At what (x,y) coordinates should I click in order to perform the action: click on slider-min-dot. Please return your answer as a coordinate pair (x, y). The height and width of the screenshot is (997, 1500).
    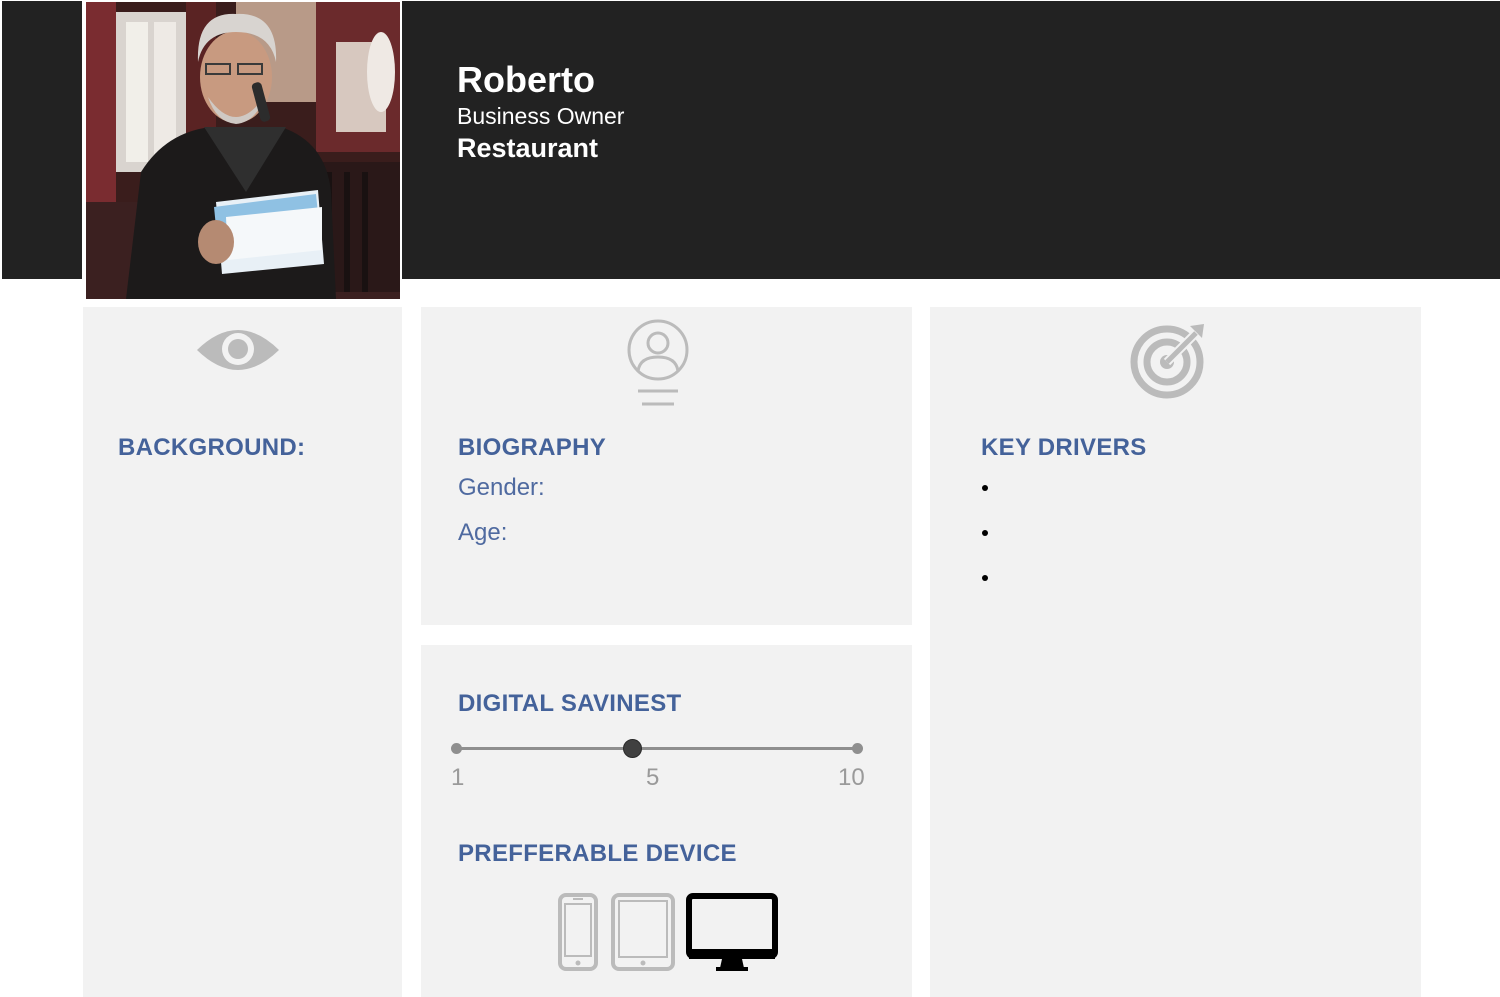
    Looking at the image, I should click on (456, 748).